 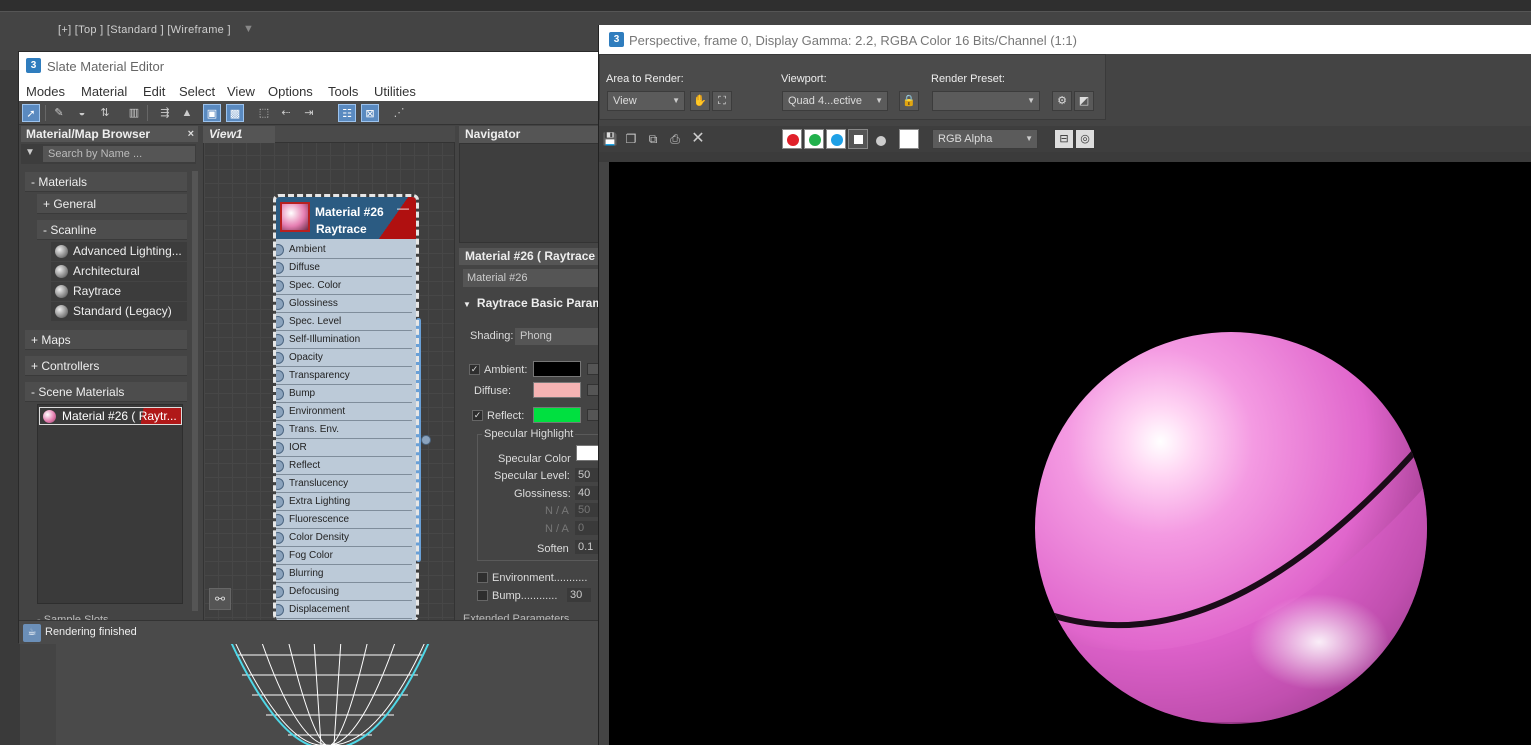 I want to click on ambient-checkbox: ✓, so click(x=474, y=369).